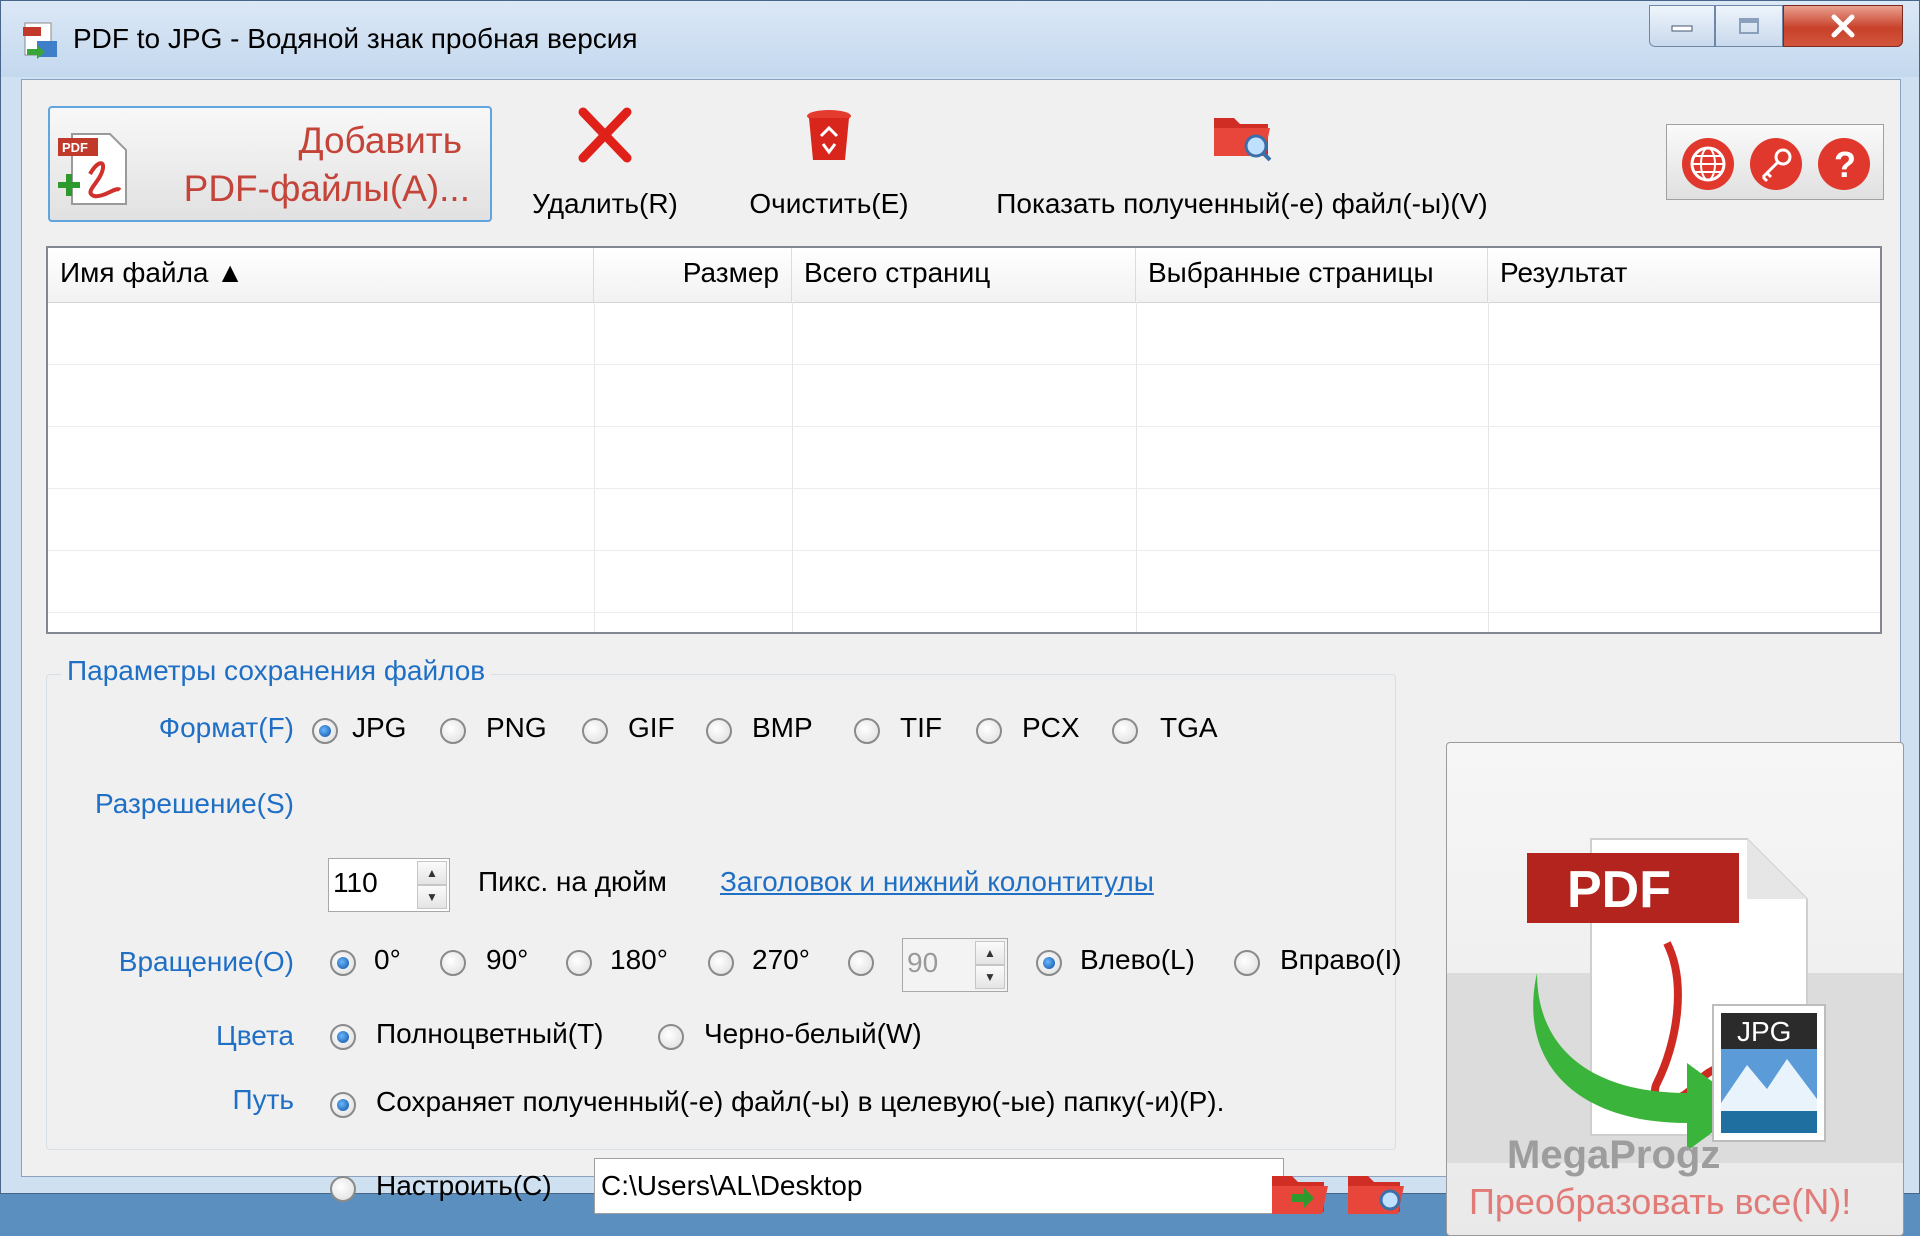 Image resolution: width=1920 pixels, height=1236 pixels. I want to click on format-bmp-radio, so click(719, 731).